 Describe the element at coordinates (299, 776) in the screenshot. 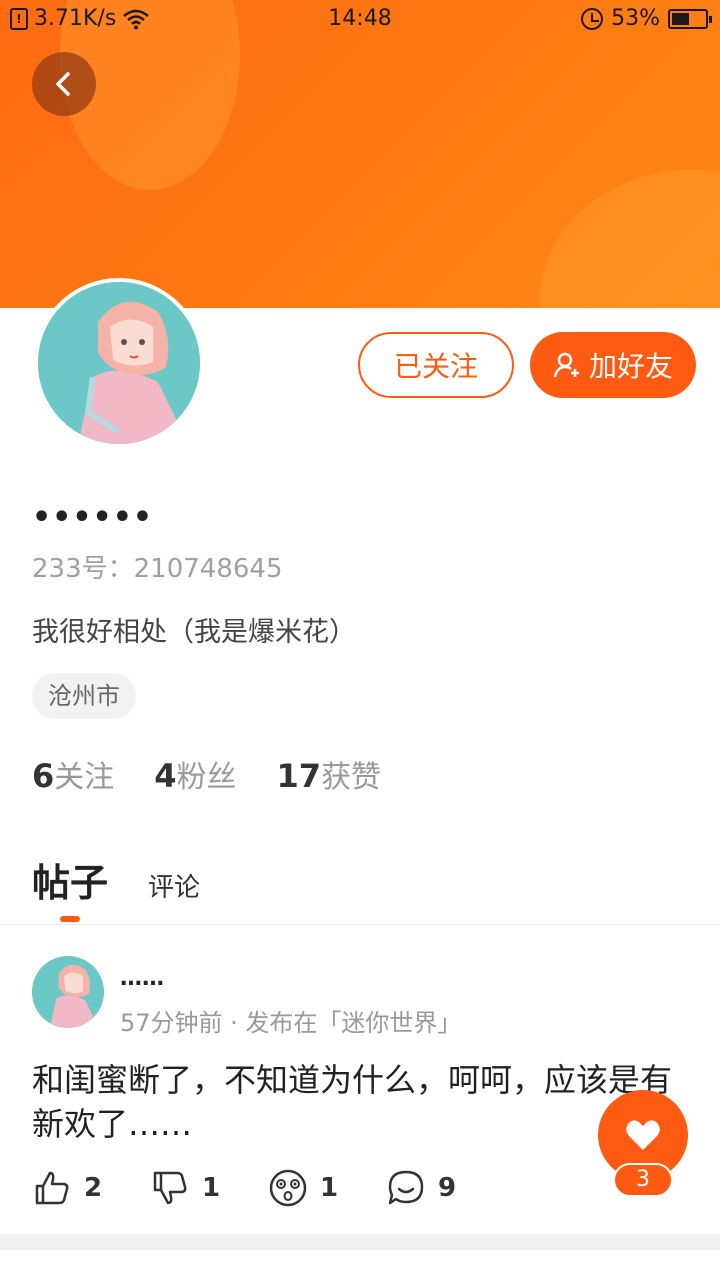

I see `stat-number: 17` at that location.